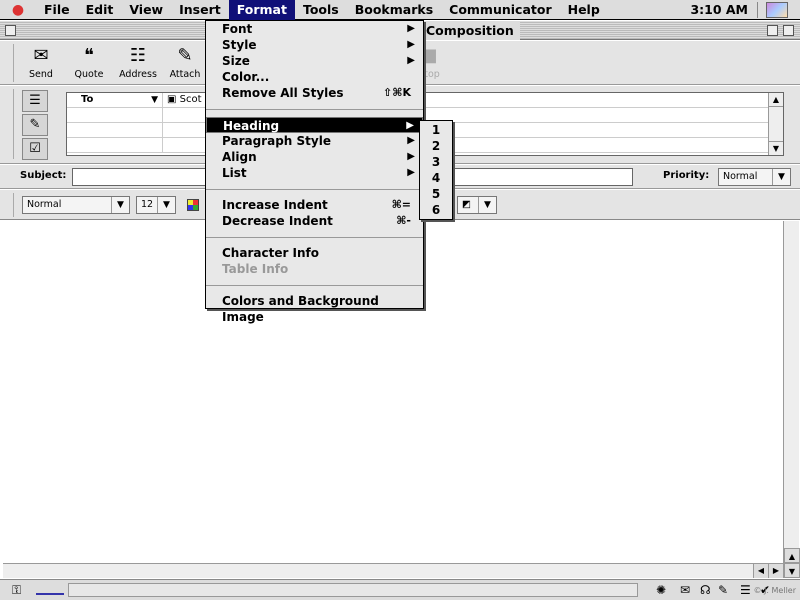  What do you see at coordinates (353, 590) in the screenshot?
I see `status-text-field` at bounding box center [353, 590].